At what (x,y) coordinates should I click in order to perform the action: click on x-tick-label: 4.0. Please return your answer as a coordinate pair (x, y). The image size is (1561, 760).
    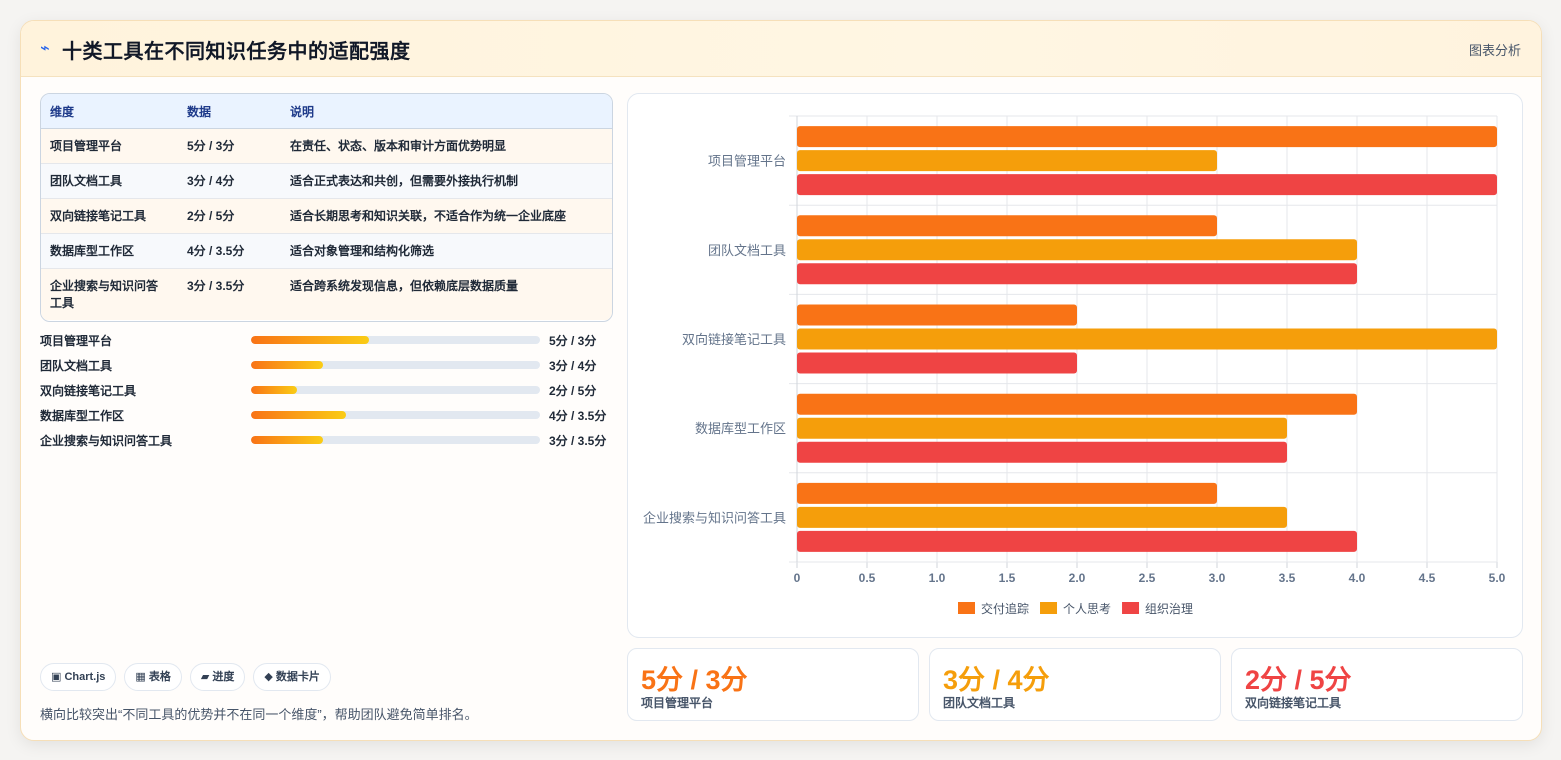
    Looking at the image, I should click on (1357, 578).